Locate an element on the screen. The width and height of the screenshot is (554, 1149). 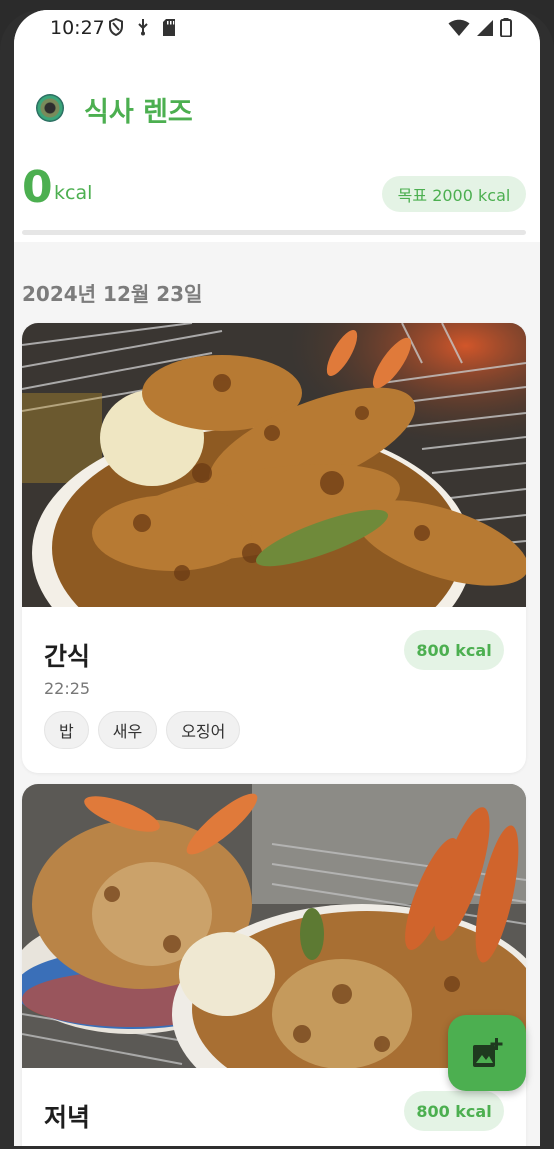
status-system-icons is located at coordinates (480, 27).